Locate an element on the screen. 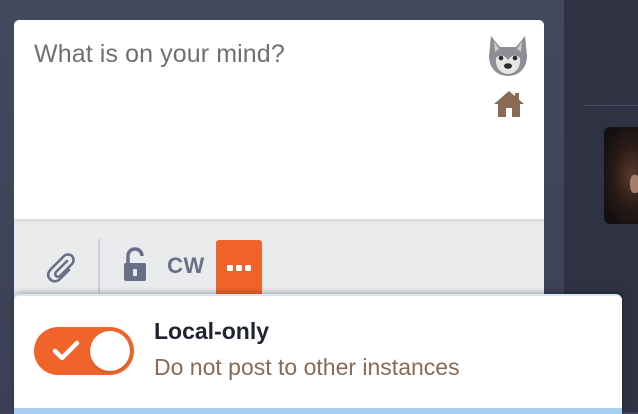  home-icon is located at coordinates (509, 104).